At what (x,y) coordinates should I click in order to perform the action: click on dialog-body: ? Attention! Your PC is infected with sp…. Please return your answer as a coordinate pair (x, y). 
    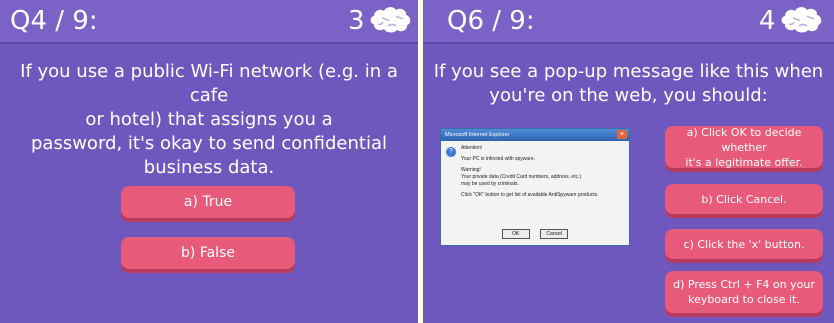
    Looking at the image, I should click on (535, 170).